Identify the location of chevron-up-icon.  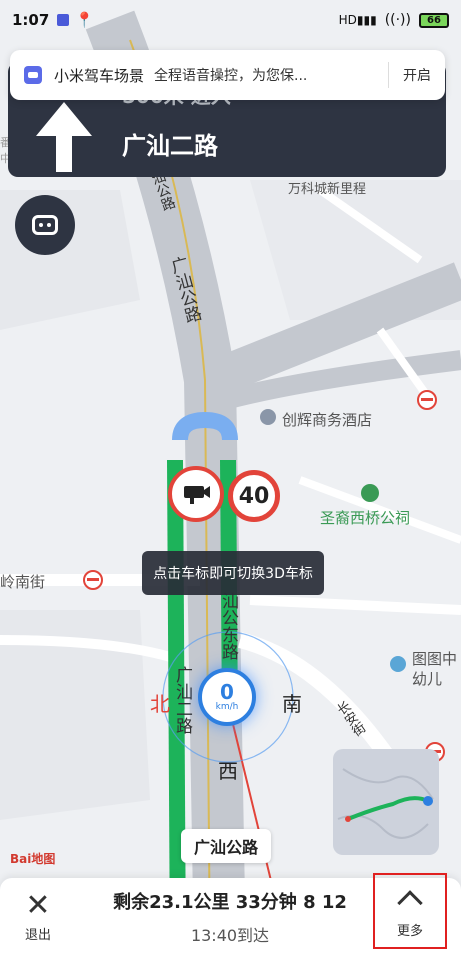
(410, 902).